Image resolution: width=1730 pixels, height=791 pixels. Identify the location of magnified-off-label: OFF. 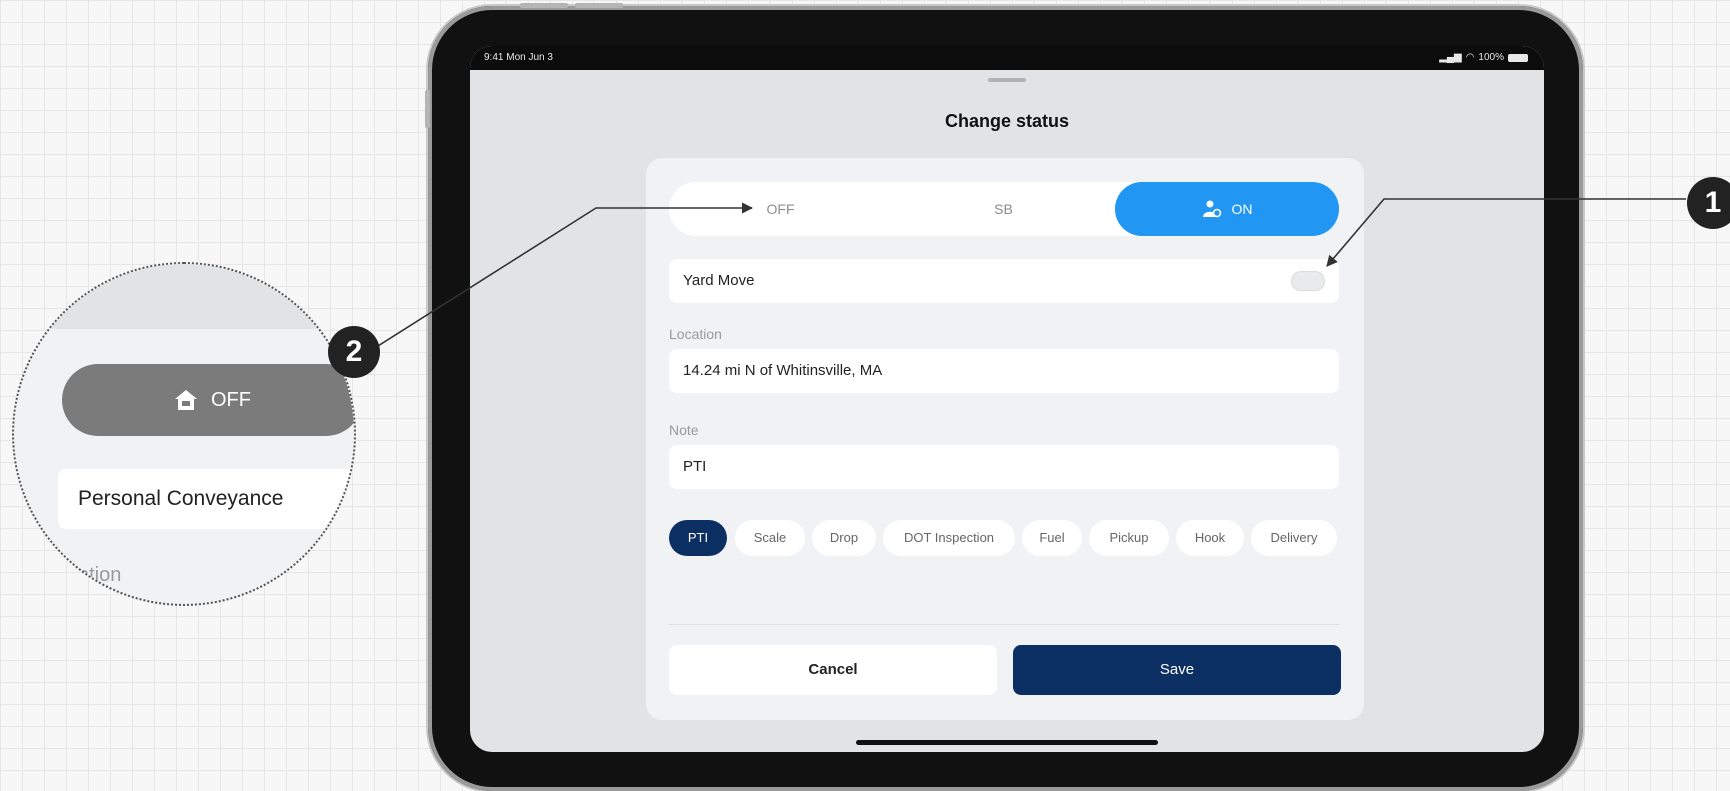
(231, 399).